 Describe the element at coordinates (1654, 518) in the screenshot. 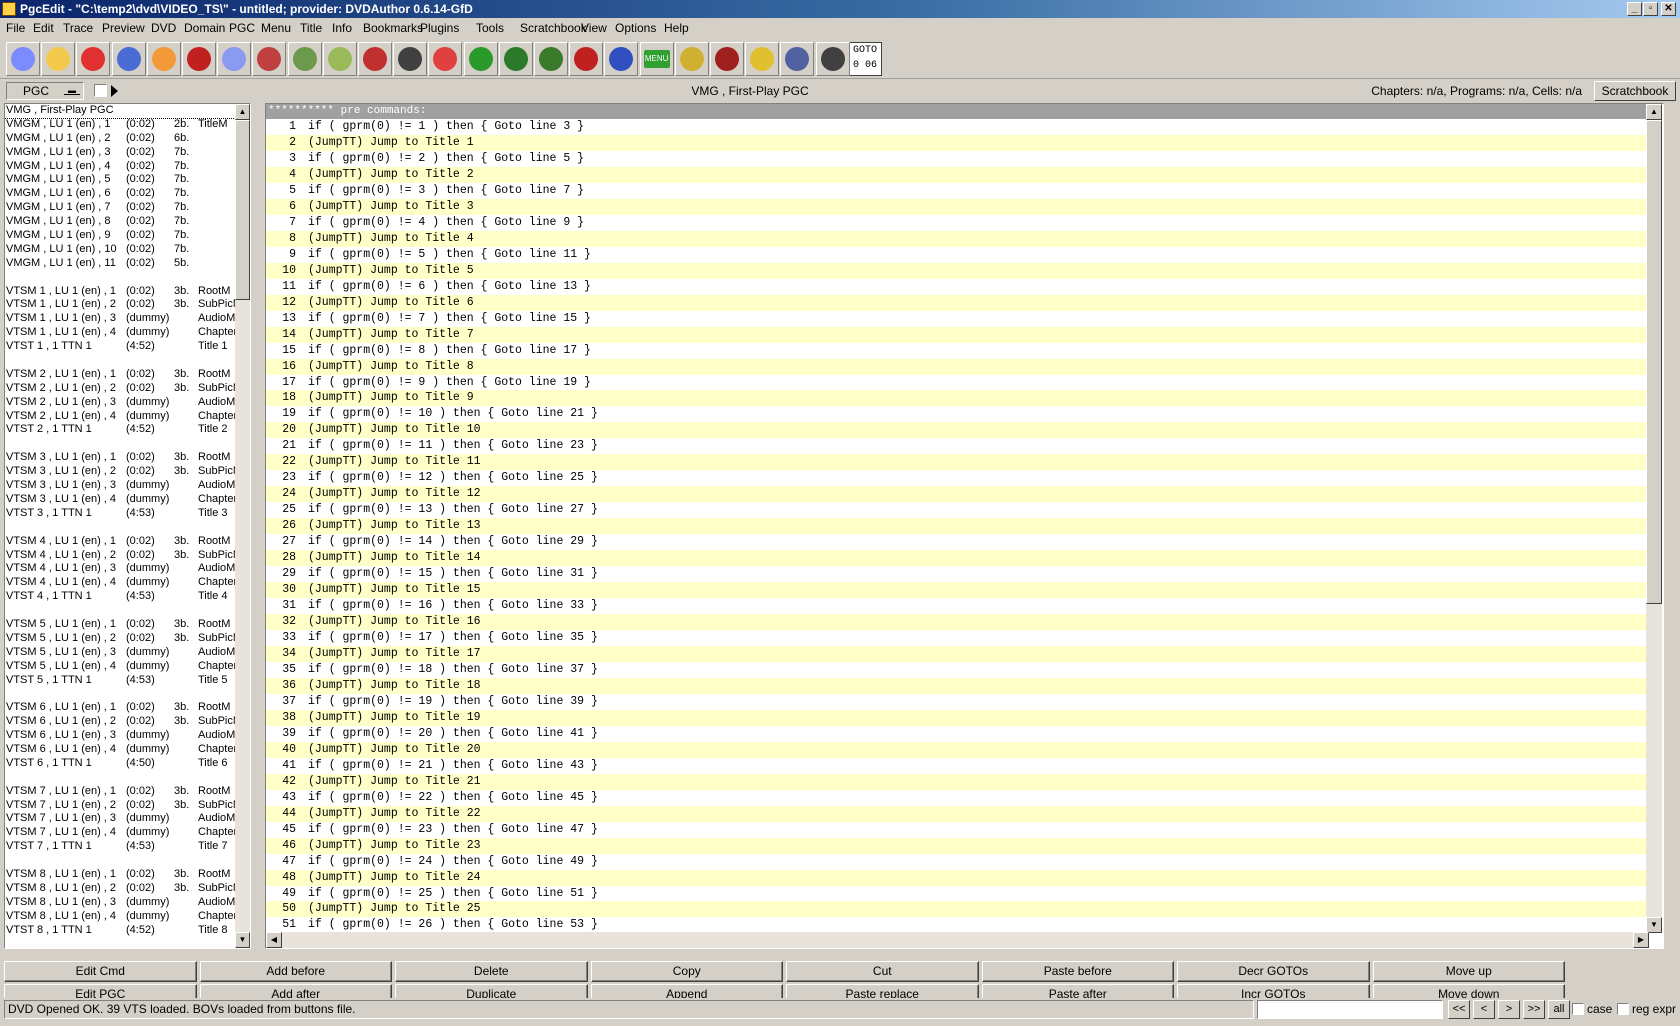

I see `command-scrollbar: ▲ ▼` at that location.